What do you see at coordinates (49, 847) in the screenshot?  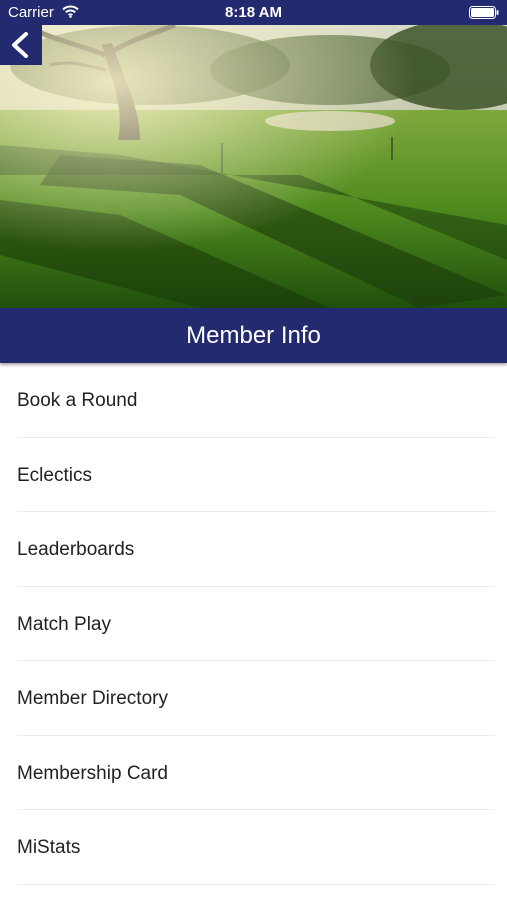 I see `menu-item-label: MiStats` at bounding box center [49, 847].